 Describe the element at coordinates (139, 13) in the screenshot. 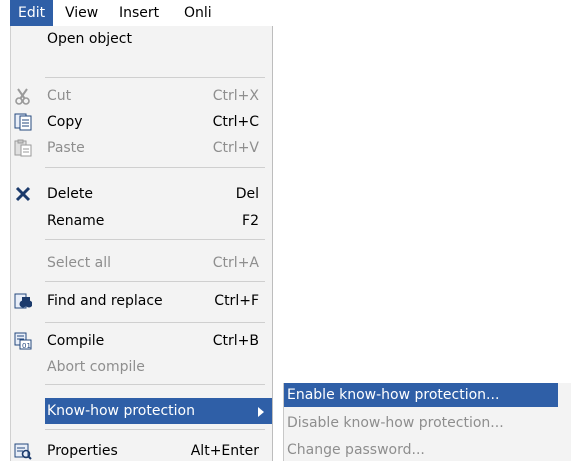

I see `menu-insert: Insert` at that location.